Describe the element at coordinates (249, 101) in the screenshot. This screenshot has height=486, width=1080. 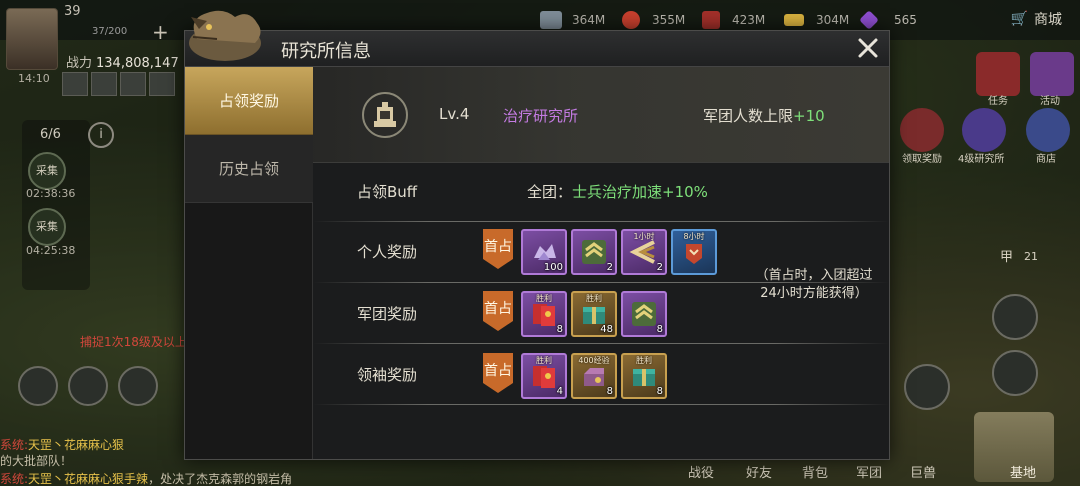
I see `tab-occupation-rewards: 占领奖励` at that location.